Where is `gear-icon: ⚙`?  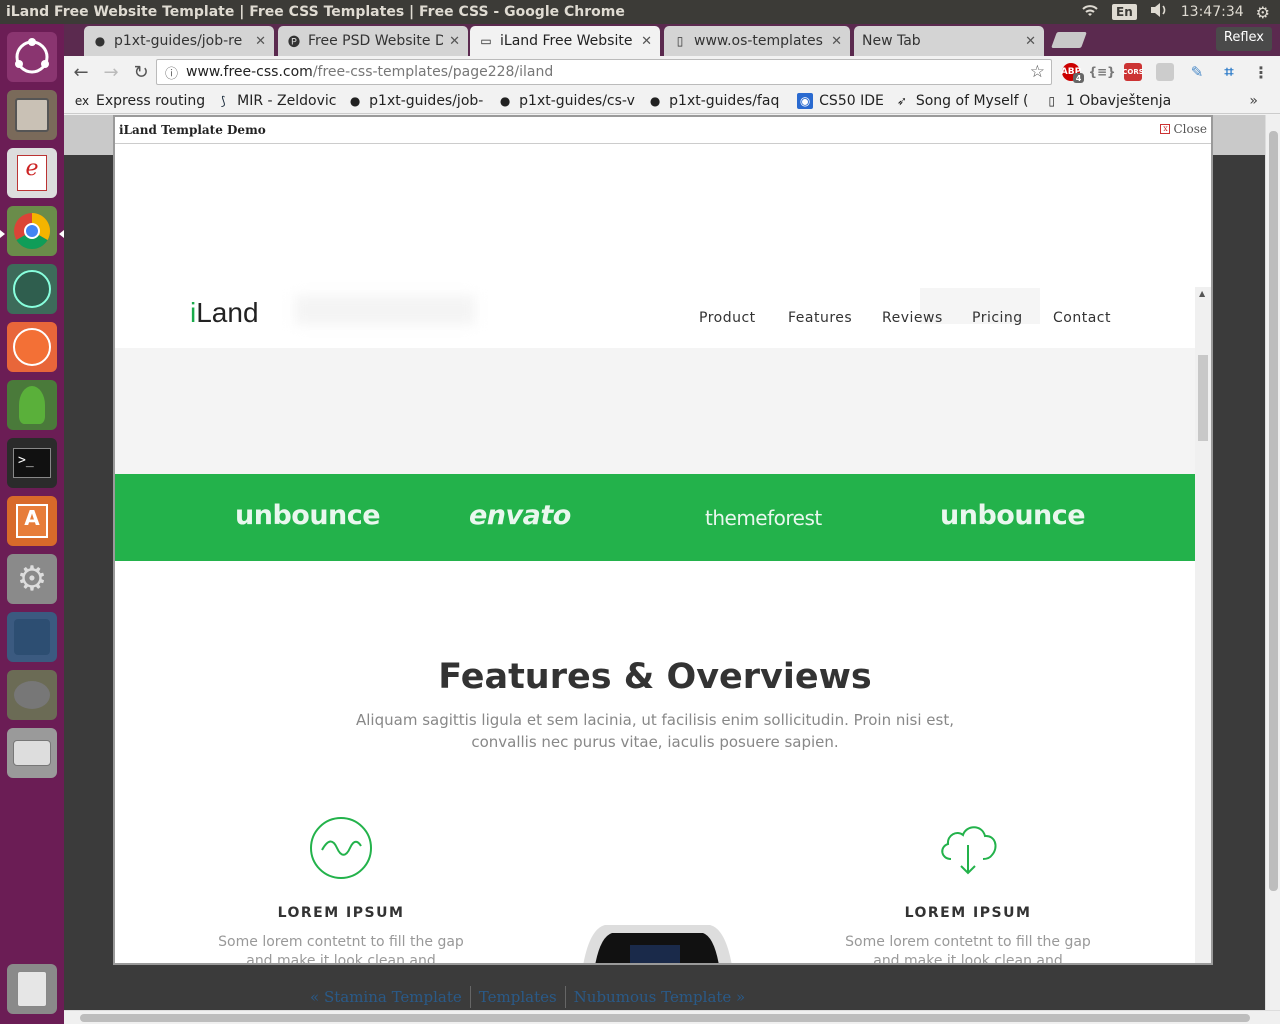
gear-icon: ⚙ is located at coordinates (1263, 12).